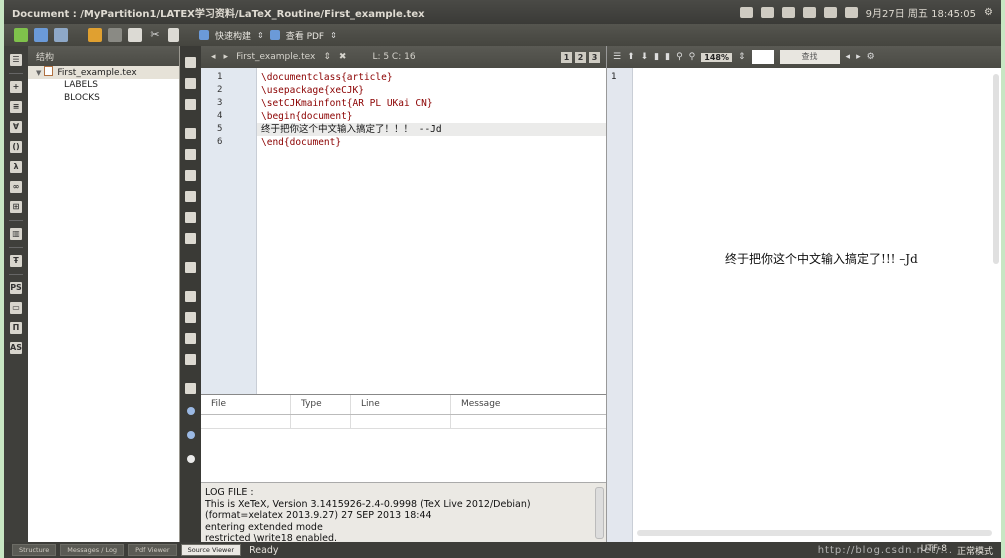  Describe the element at coordinates (809, 57) in the screenshot. I see `find-button: 查找` at that location.